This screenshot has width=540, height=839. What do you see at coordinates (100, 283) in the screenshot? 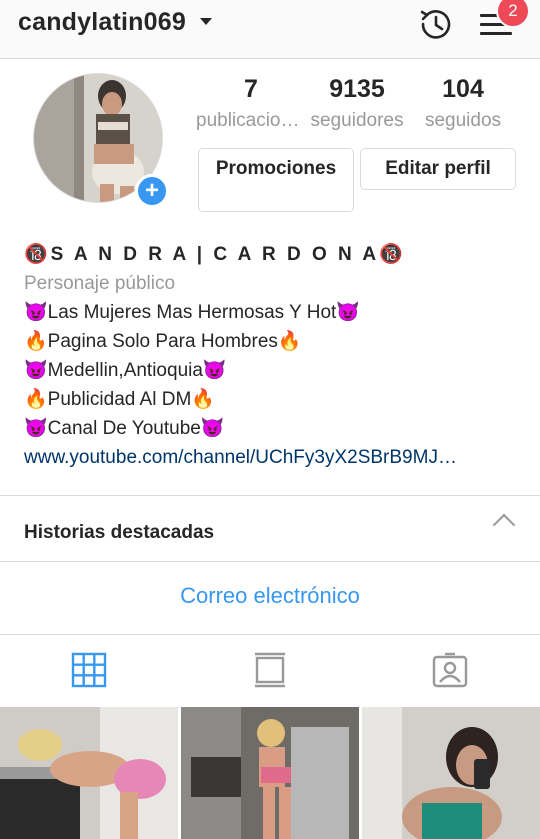
I see `profile-category: Personaje público` at bounding box center [100, 283].